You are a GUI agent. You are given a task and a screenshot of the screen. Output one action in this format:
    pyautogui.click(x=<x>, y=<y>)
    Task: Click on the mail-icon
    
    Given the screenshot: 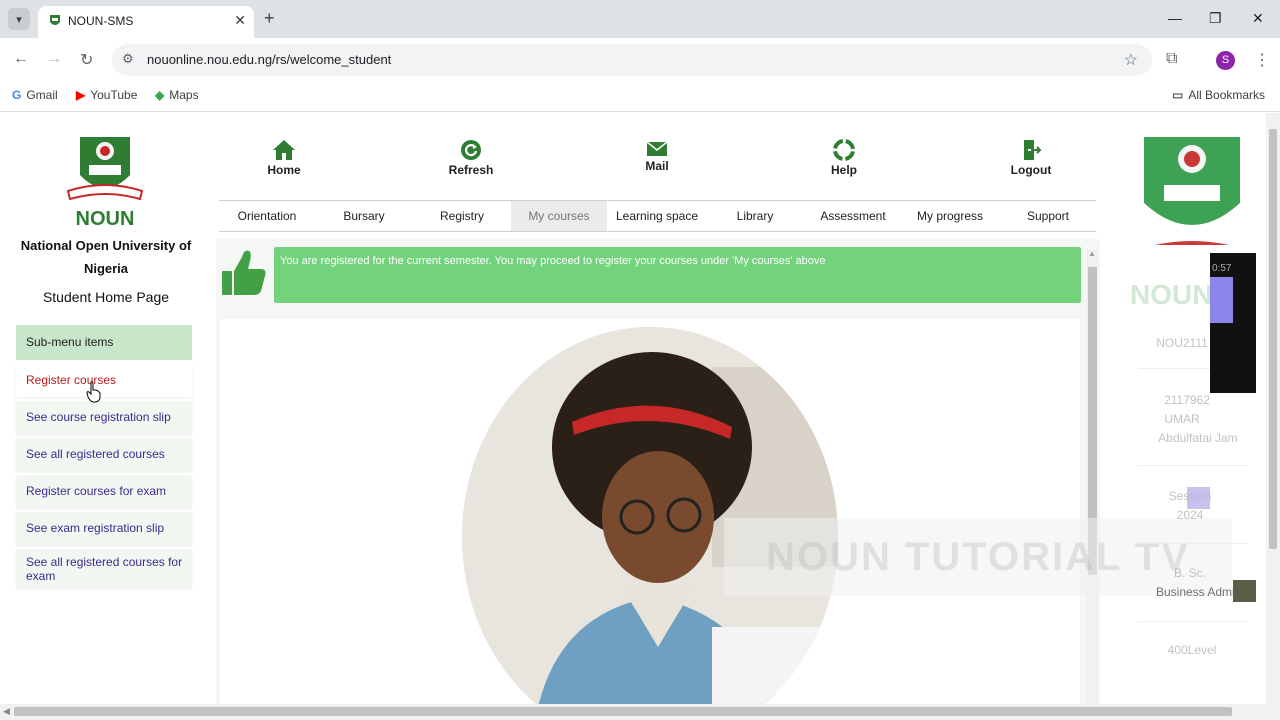 What is the action you would take?
    pyautogui.click(x=657, y=148)
    